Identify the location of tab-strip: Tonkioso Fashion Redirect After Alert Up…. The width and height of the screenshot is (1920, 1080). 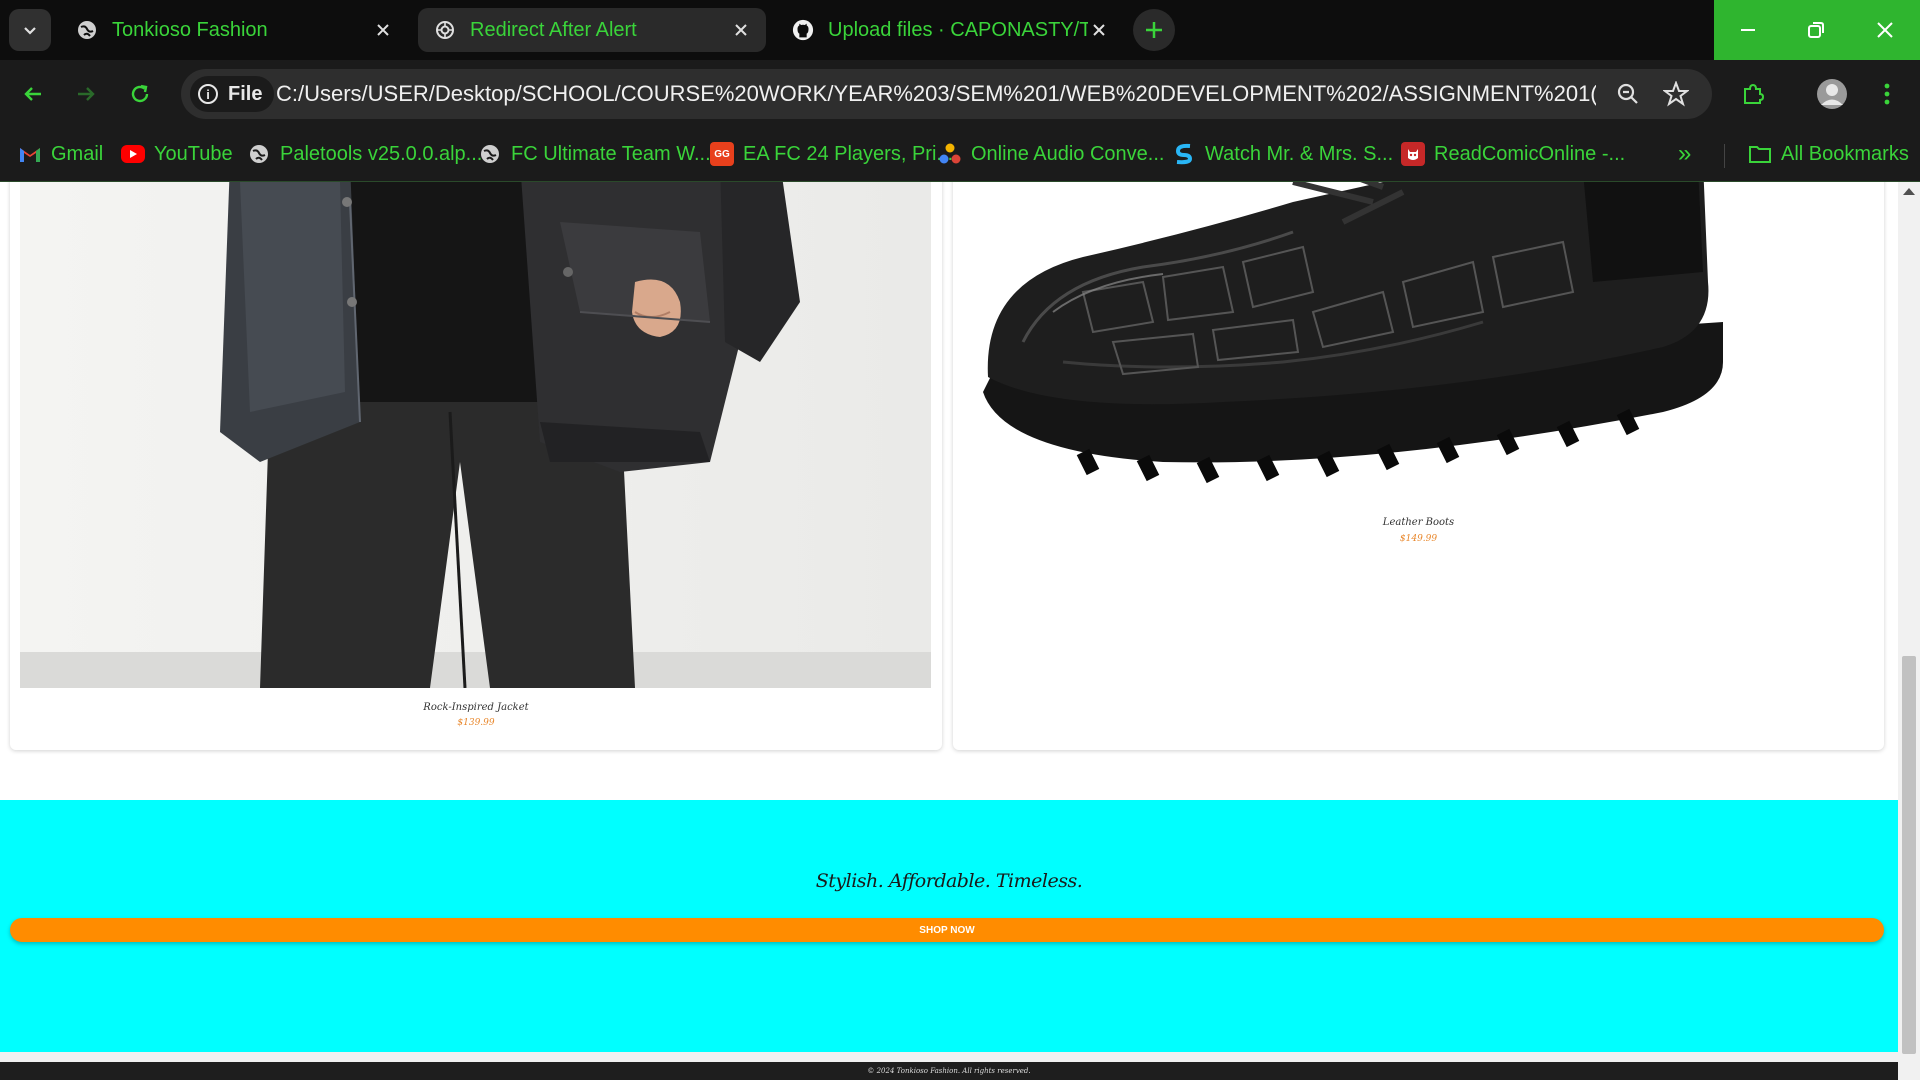
(960, 30).